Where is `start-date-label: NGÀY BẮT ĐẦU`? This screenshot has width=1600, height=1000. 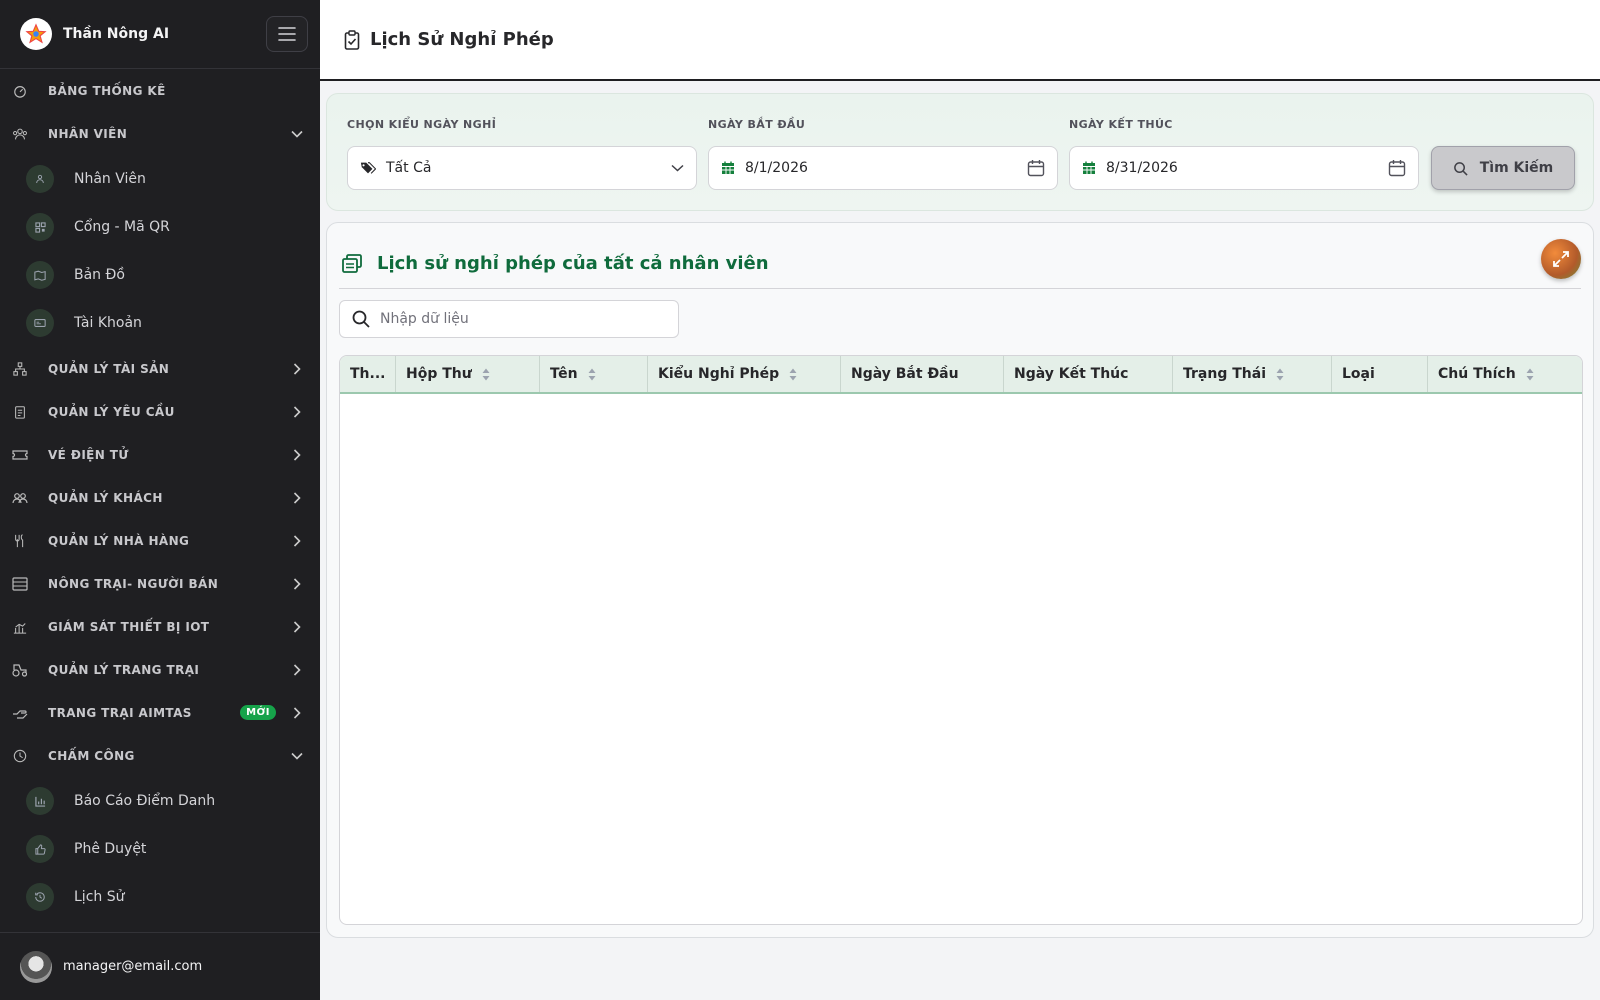 start-date-label: NGÀY BẮT ĐẦU is located at coordinates (757, 124).